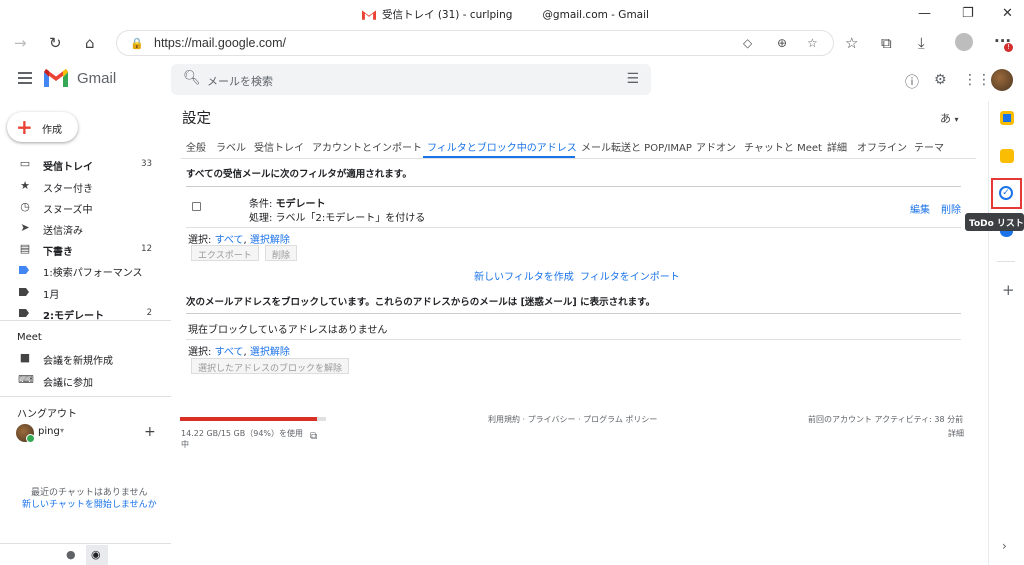 This screenshot has width=1024, height=565. I want to click on sidebar-item-label-search: 1:検索パフォーマンス, so click(80, 270).